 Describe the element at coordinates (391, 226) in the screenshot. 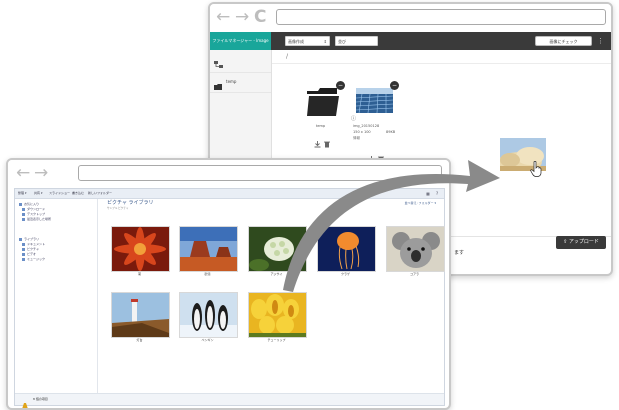

I see `drag-direction-arrow-icon` at that location.